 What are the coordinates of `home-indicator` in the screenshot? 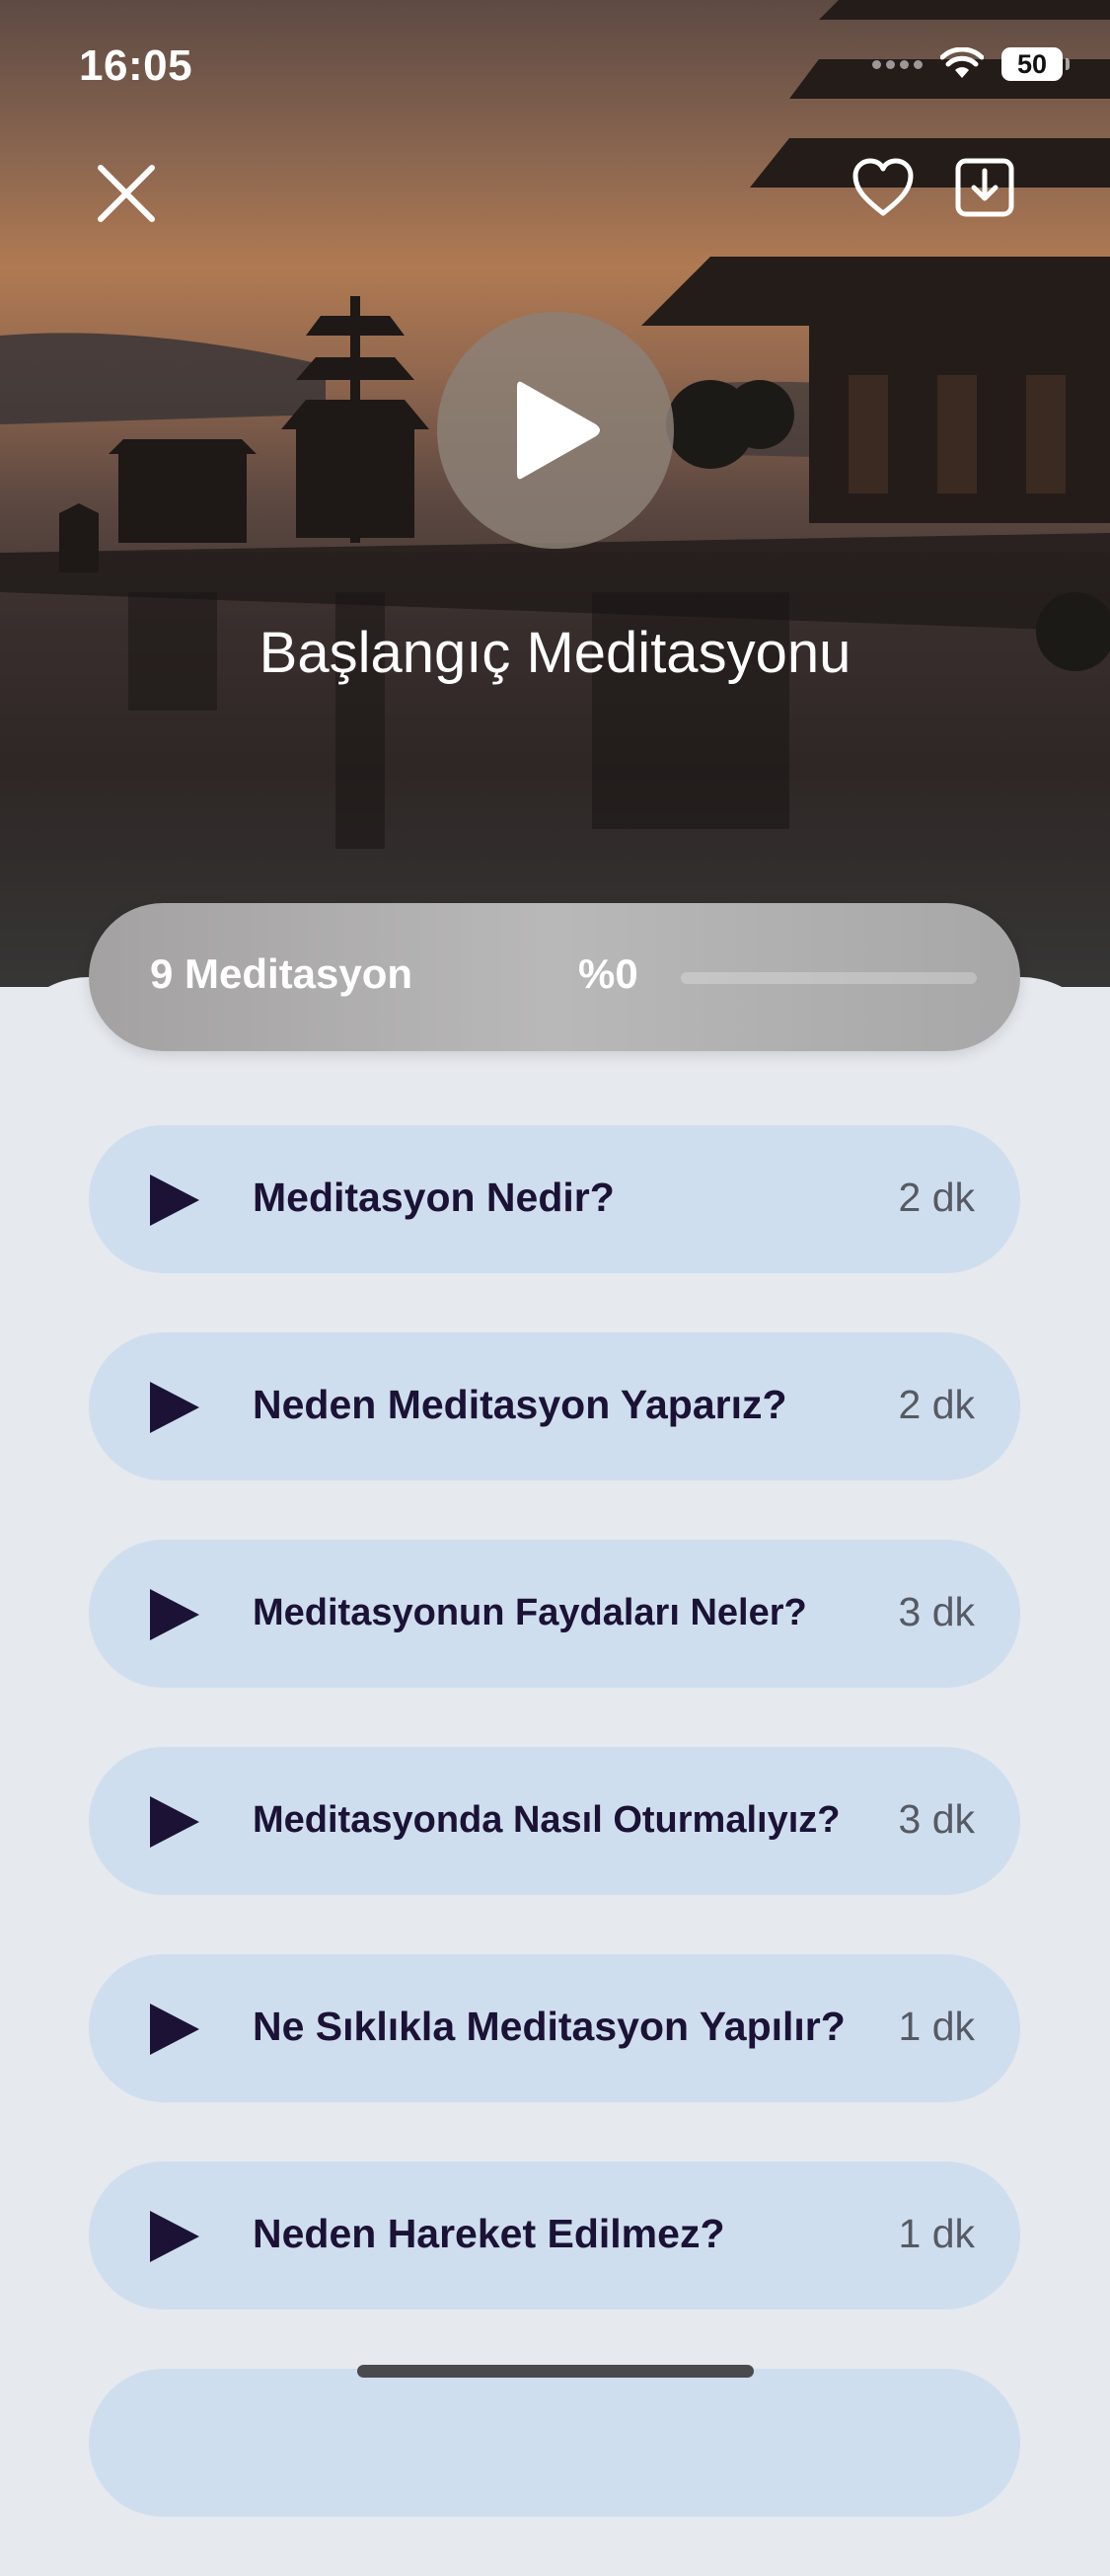 It's located at (555, 2371).